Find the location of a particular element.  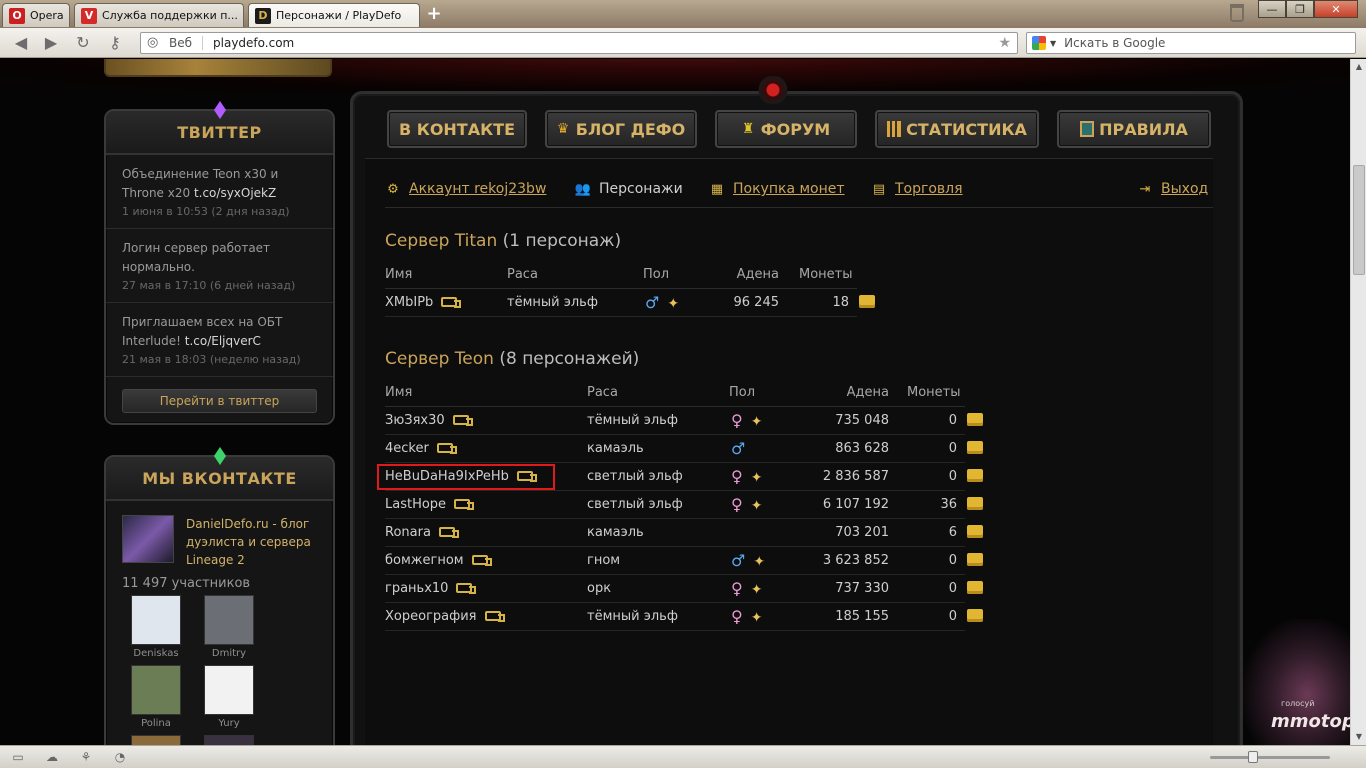

mmotop-vote-banner: голосуй mmotop is located at coordinates (1296, 682).